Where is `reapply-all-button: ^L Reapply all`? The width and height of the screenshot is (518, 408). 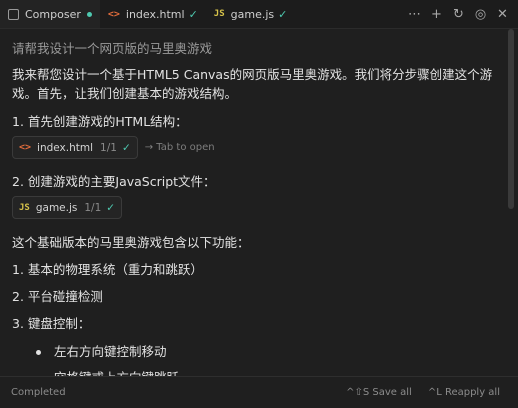
reapply-all-button: ^L Reapply all is located at coordinates (464, 392).